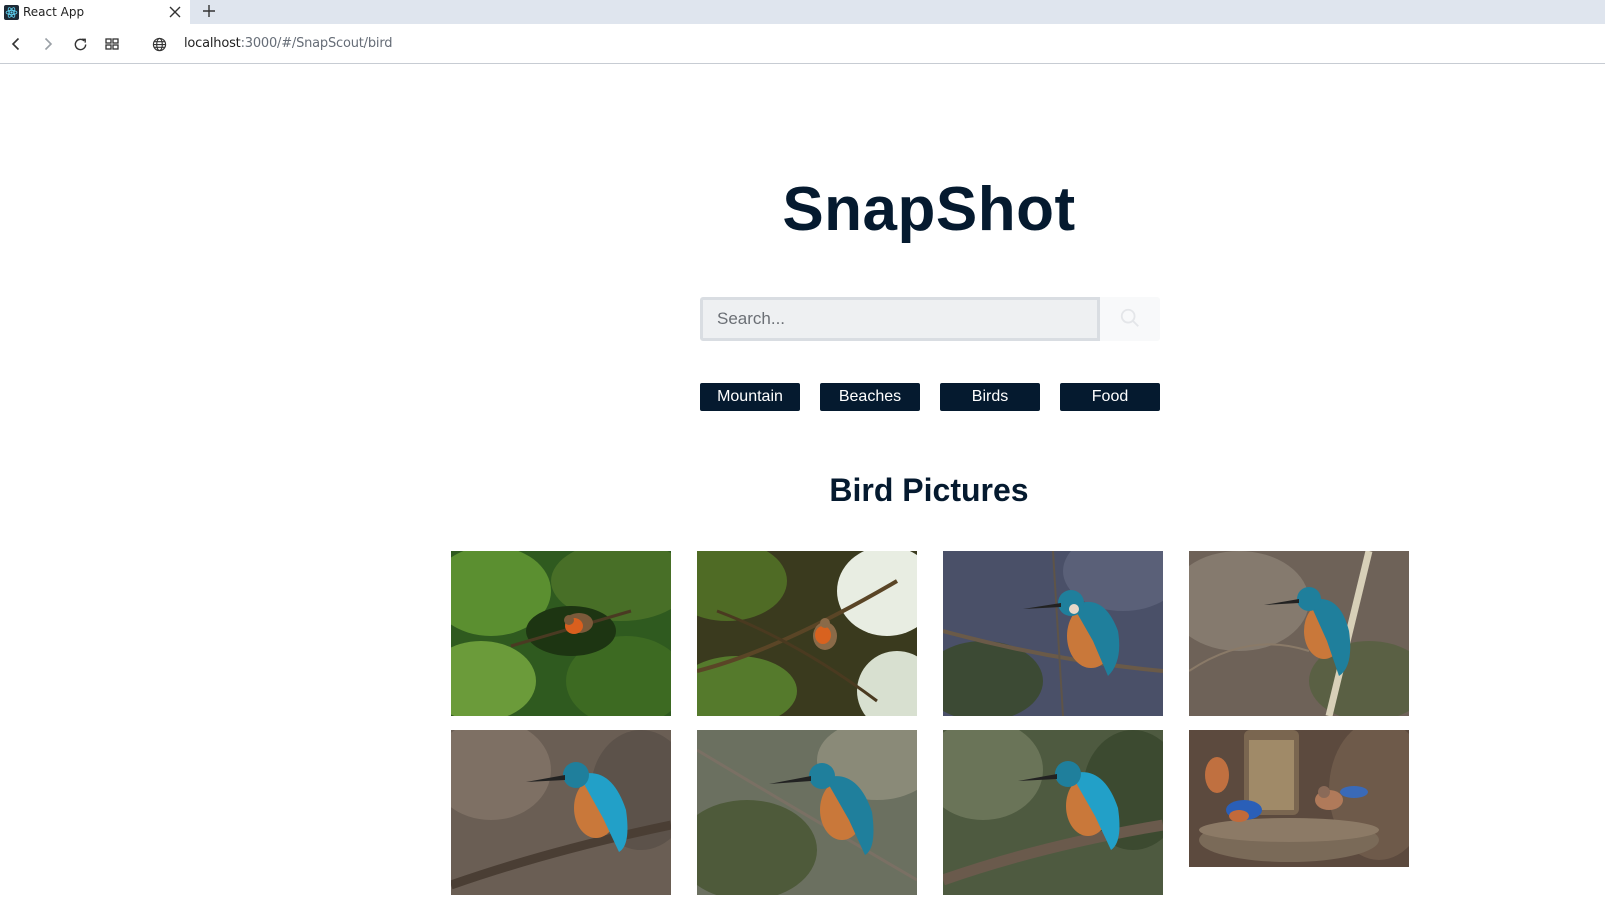  What do you see at coordinates (54, 12) in the screenshot?
I see `tab-title: React App` at bounding box center [54, 12].